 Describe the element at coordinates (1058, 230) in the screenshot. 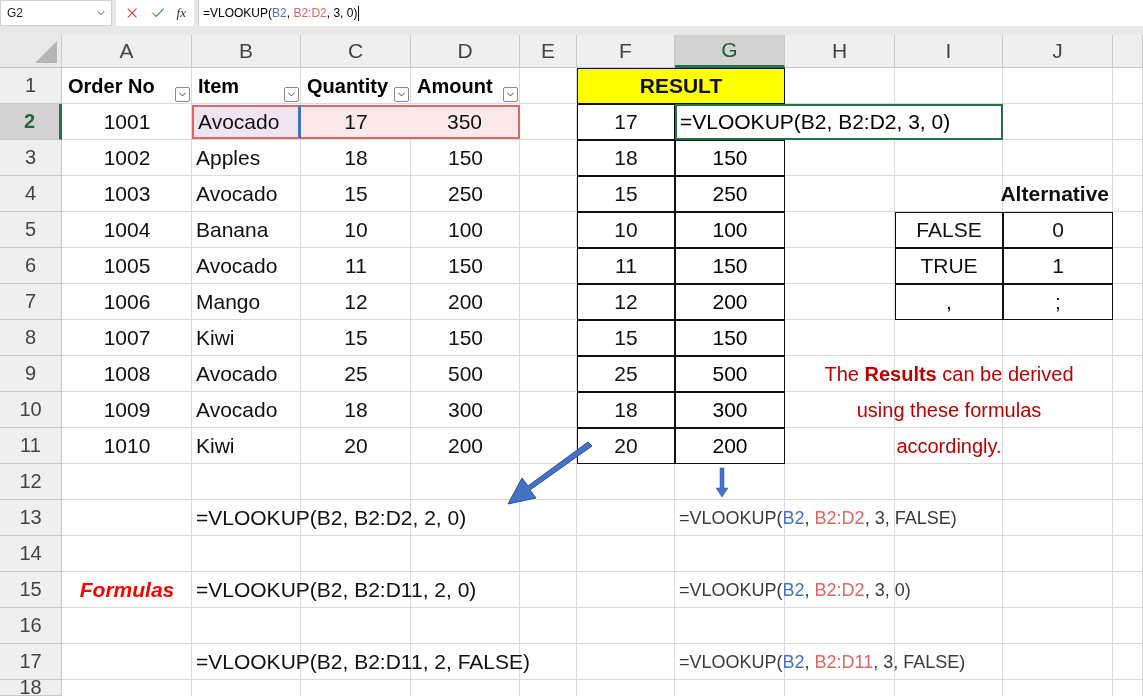

I see `table-cell: 0` at that location.